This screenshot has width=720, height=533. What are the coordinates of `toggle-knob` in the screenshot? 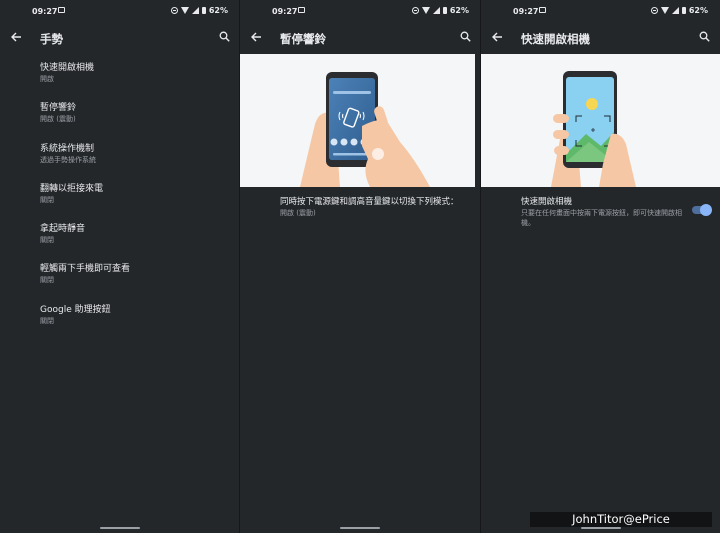 It's located at (706, 210).